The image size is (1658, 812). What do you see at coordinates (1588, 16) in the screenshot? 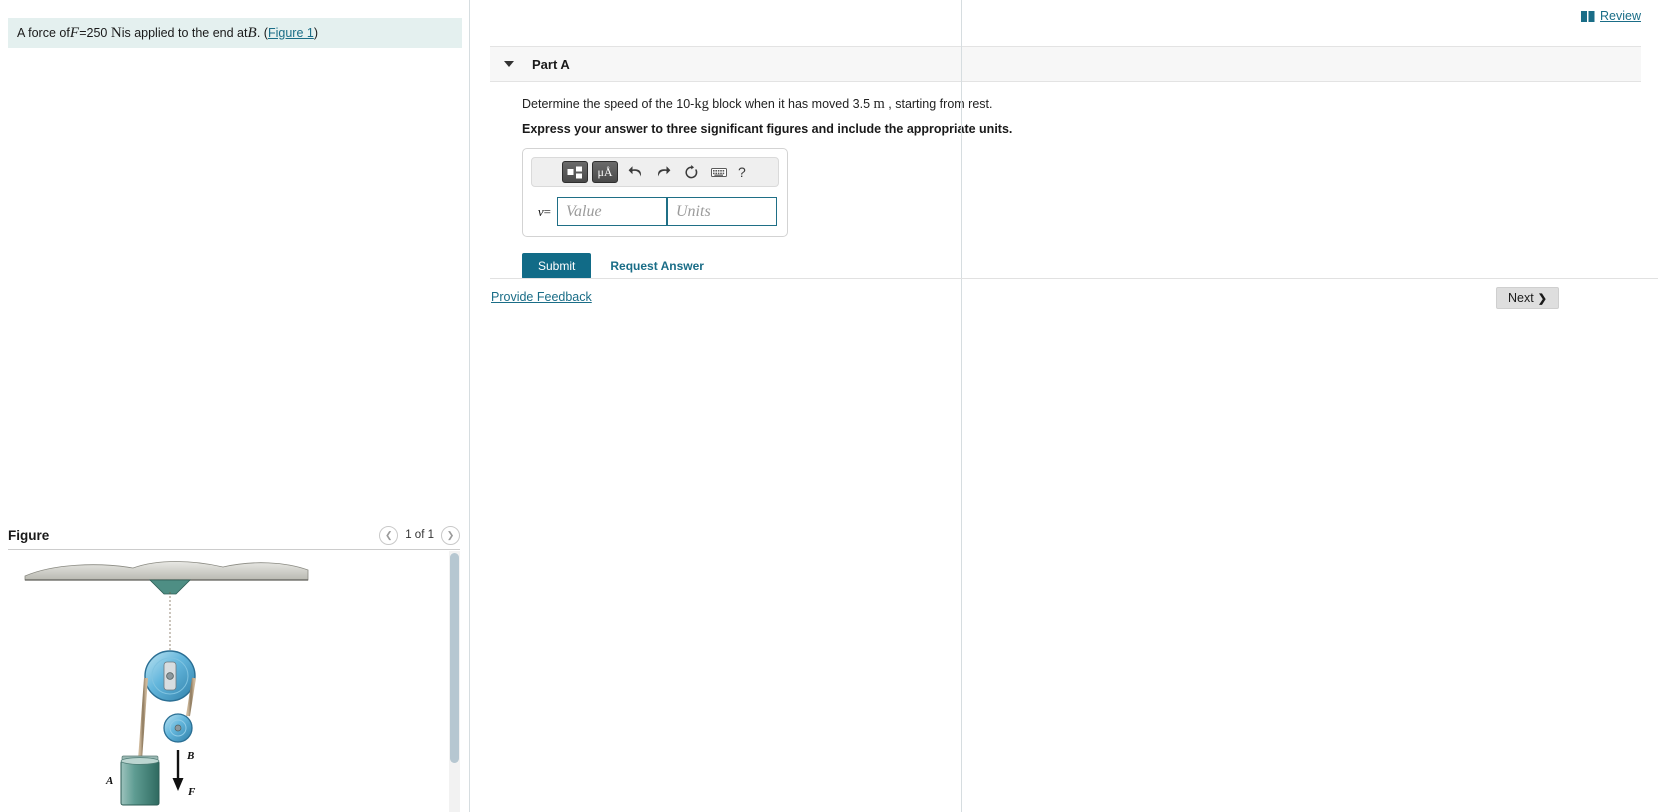
I see `book-icon` at bounding box center [1588, 16].